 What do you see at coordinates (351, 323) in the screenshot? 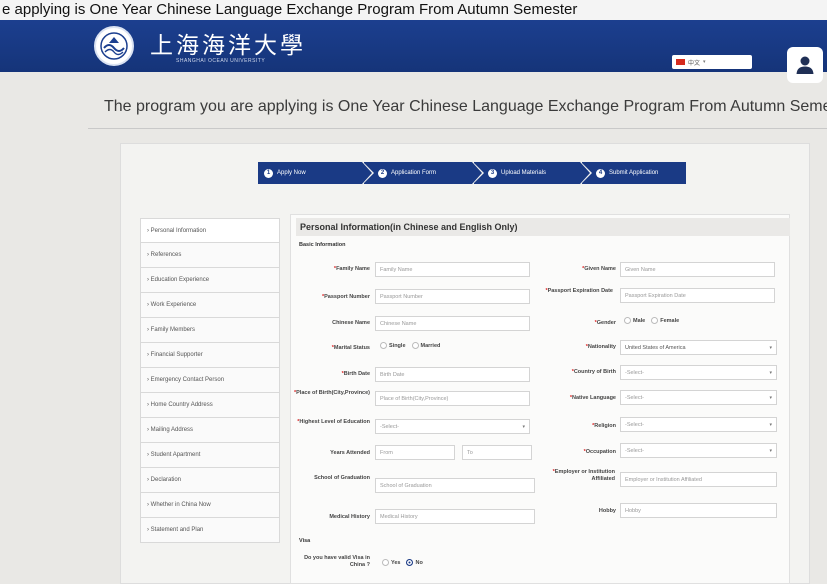
I see `chinese-name-label: Chinese Name` at bounding box center [351, 323].